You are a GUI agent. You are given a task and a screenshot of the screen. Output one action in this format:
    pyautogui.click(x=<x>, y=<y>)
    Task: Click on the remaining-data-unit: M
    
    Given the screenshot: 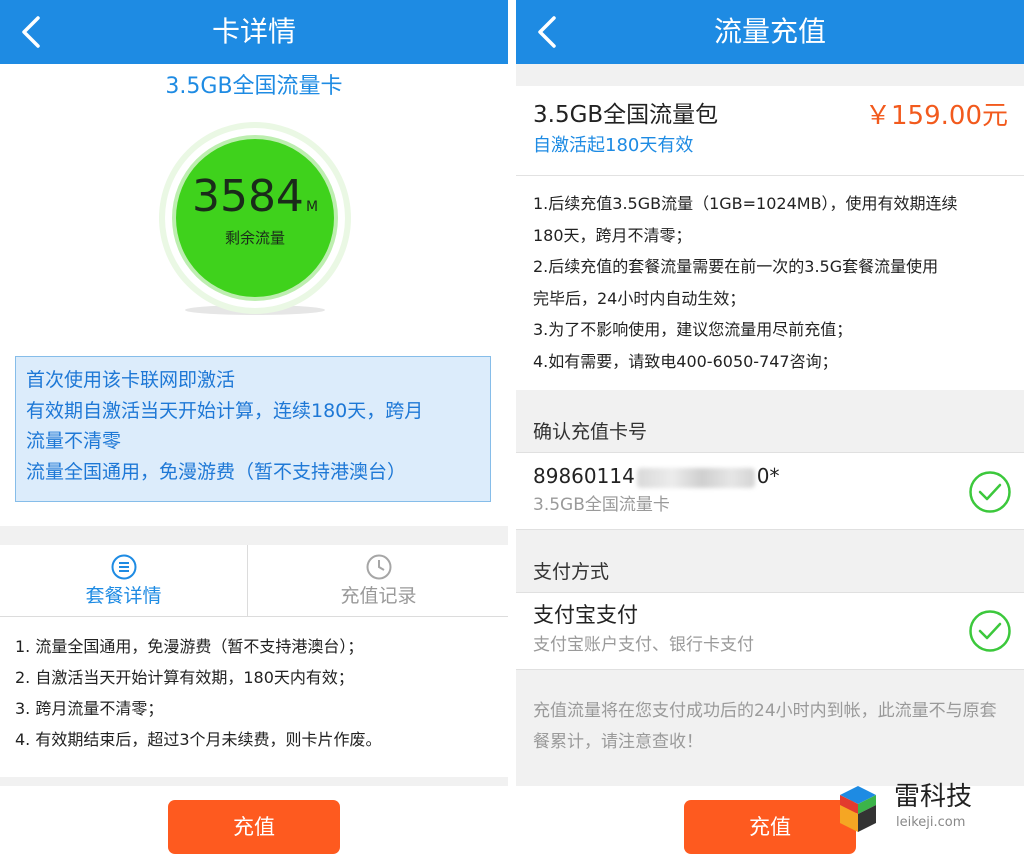 What is the action you would take?
    pyautogui.click(x=312, y=207)
    